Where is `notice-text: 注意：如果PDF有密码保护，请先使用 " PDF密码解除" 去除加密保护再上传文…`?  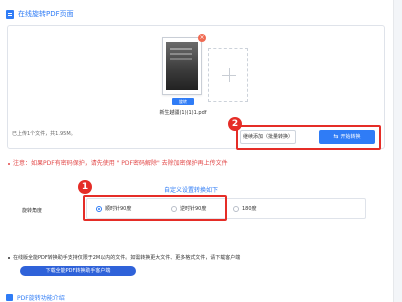
notice-text: 注意：如果PDF有密码保护，请先使用 " PDF密码解除" 去除加密保护再上传文… is located at coordinates (120, 163).